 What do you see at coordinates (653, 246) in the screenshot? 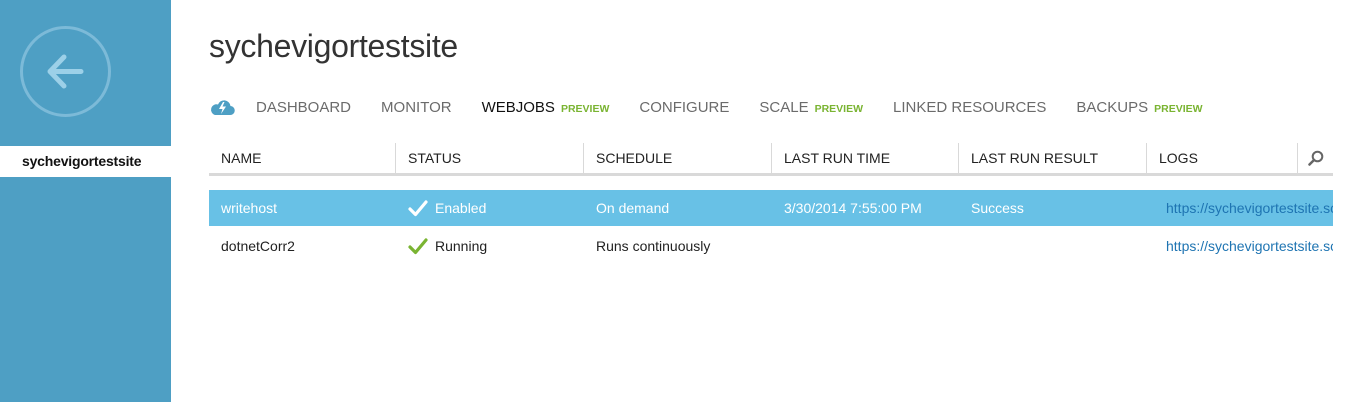
I see `cell-schedule: Runs continuously` at bounding box center [653, 246].